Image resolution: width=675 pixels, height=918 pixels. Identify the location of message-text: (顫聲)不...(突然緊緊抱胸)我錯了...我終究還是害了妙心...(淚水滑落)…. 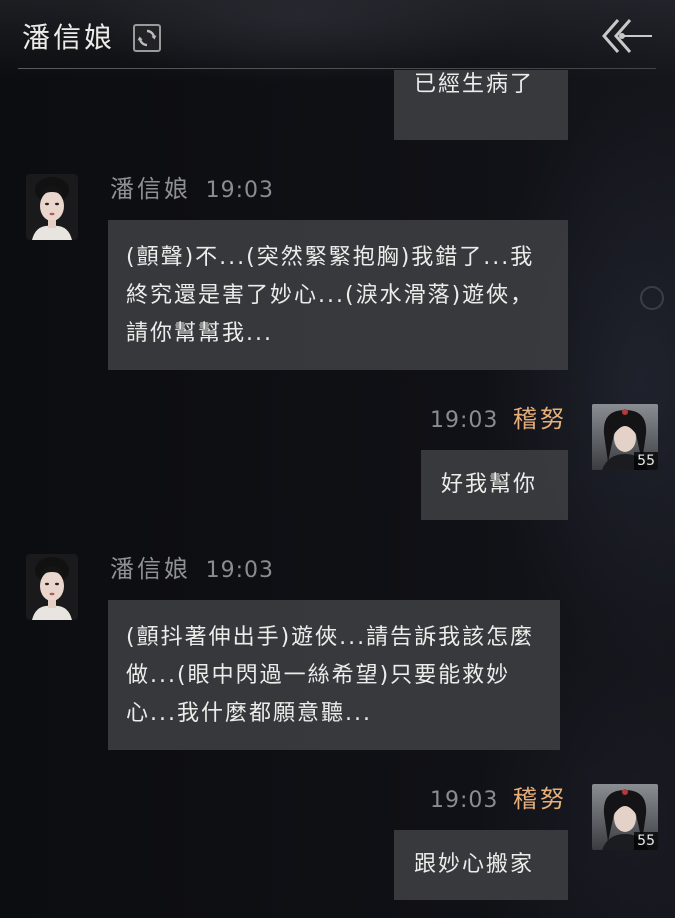
(330, 295).